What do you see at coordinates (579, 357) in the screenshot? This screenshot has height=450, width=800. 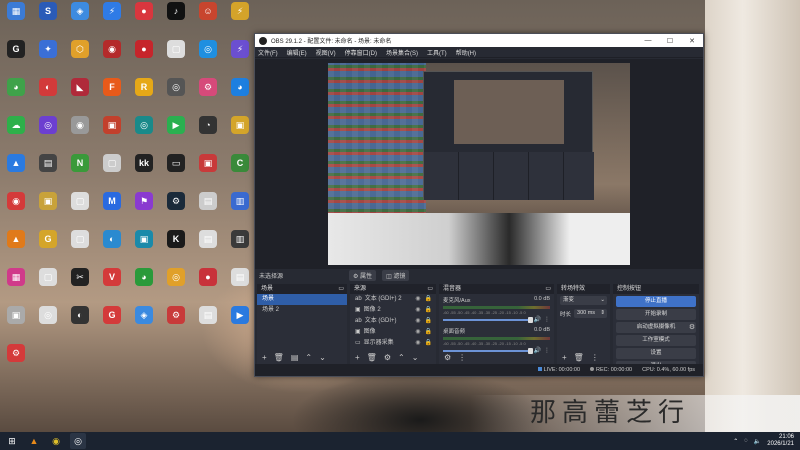 I see `remove-transition-icon: 🗑` at bounding box center [579, 357].